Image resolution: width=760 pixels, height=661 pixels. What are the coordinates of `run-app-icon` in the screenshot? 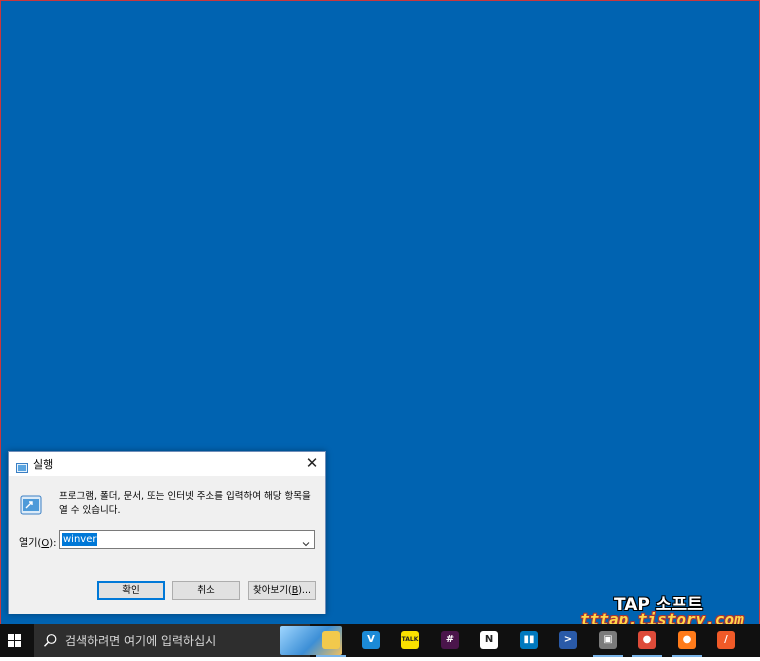 It's located at (22, 465).